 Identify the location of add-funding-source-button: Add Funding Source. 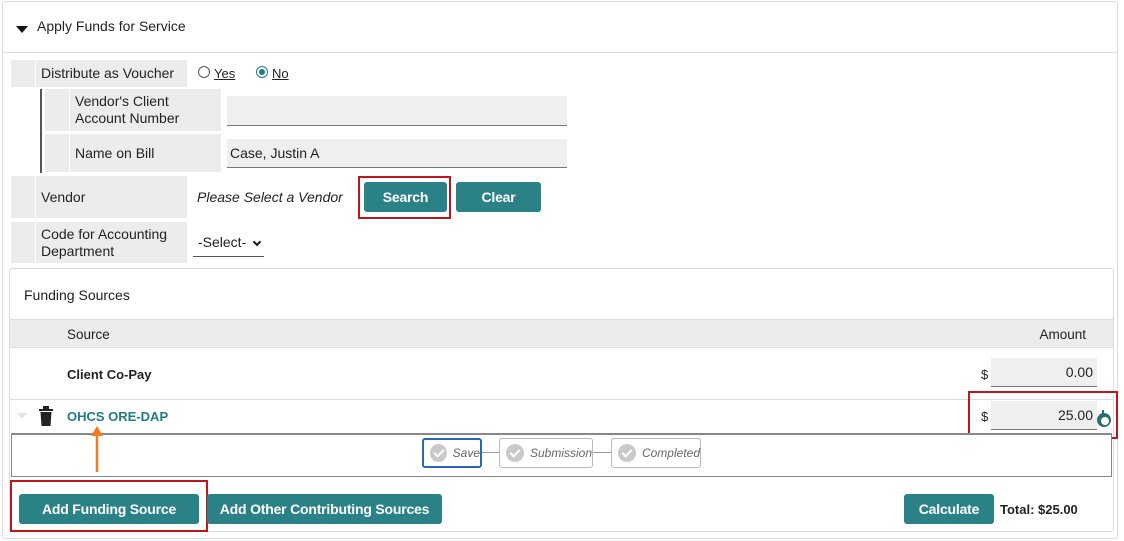
(109, 509).